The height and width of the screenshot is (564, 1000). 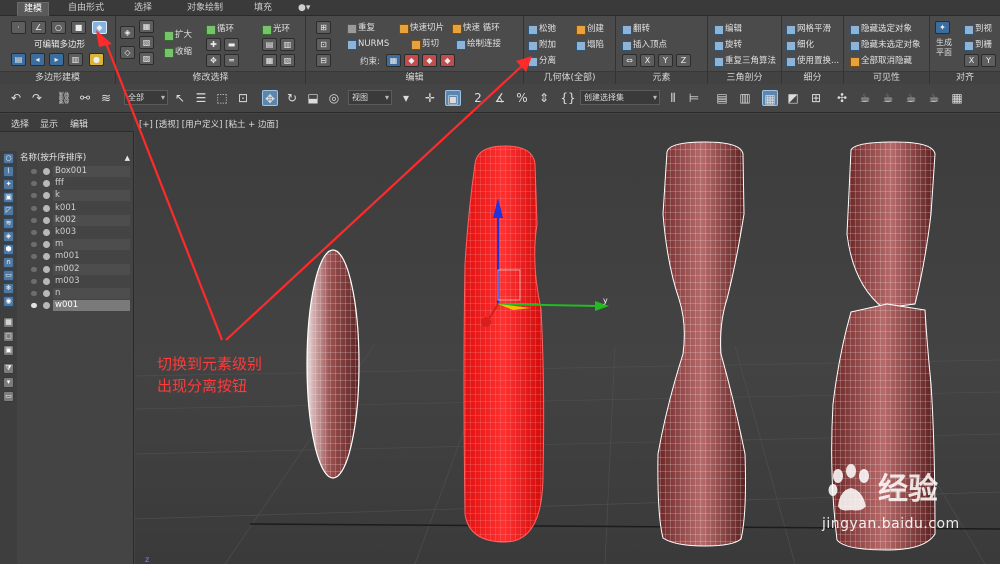 I want to click on select-by-icon: ▨, so click(x=146, y=58).